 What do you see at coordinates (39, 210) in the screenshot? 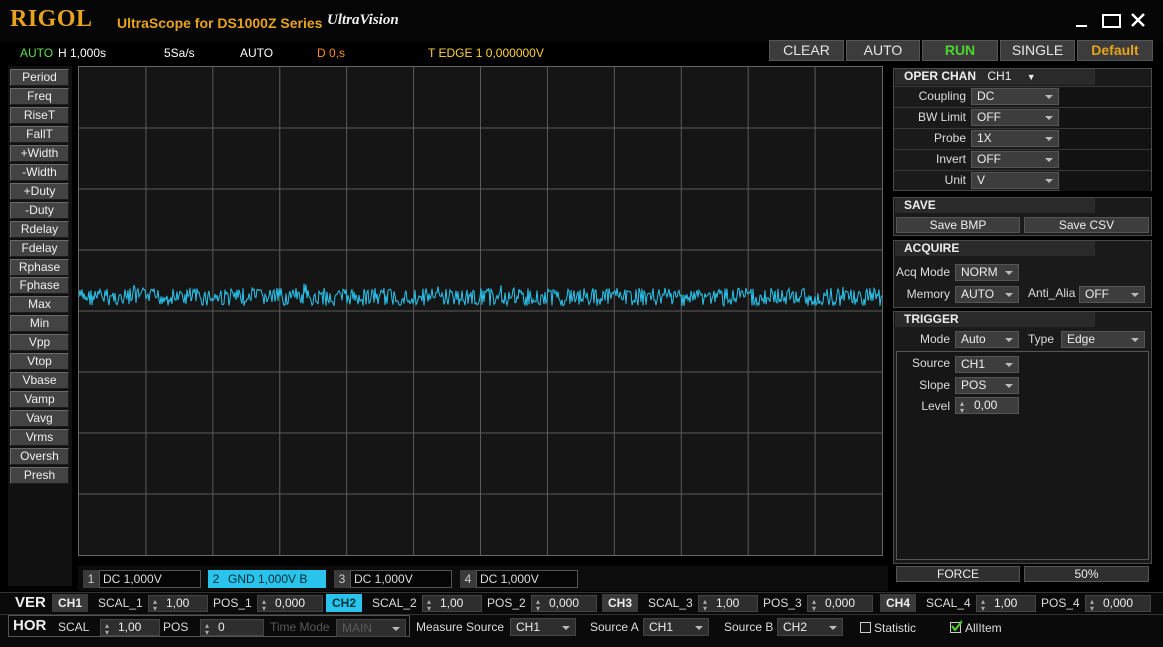
I see `measure-button-duty: -Duty` at bounding box center [39, 210].